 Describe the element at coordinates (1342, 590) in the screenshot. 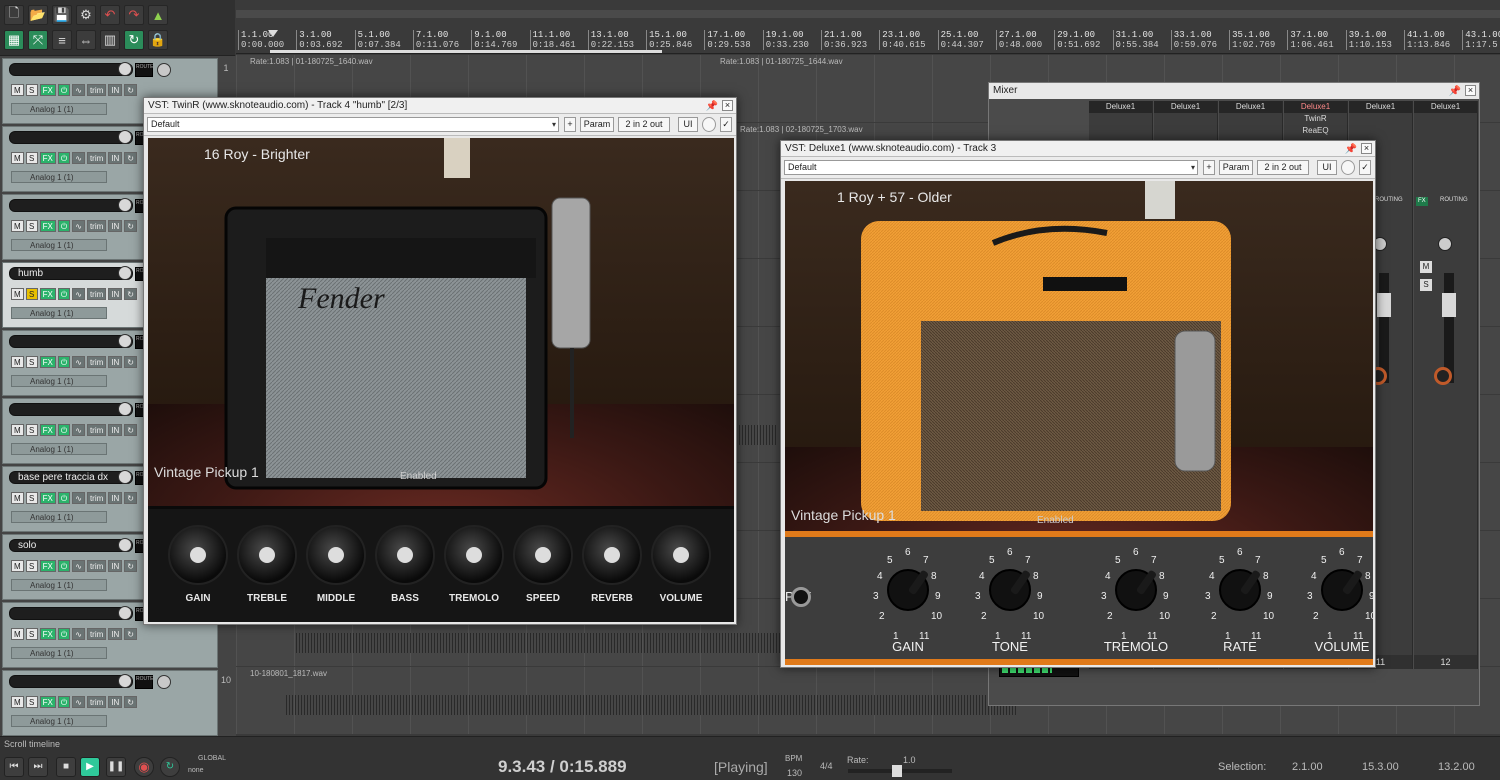

I see `deluxe-volume-knob` at that location.